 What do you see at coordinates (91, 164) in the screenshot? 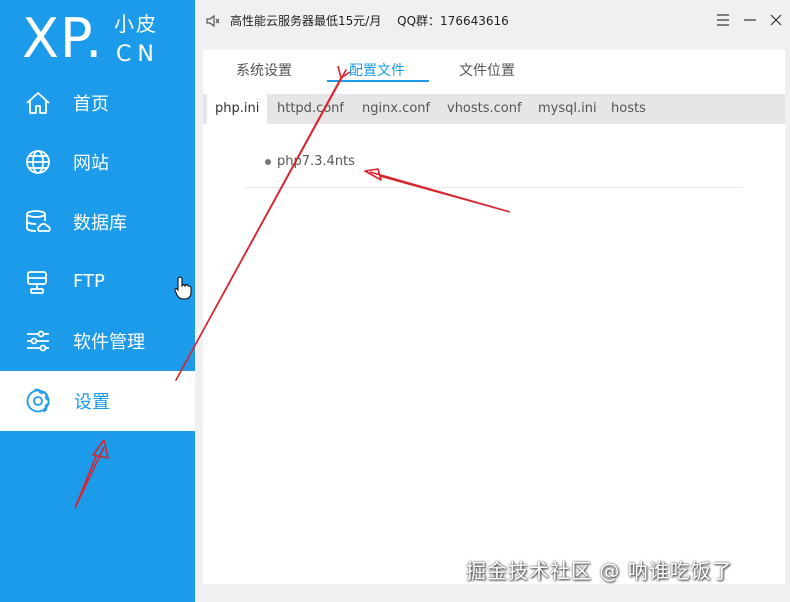
I see `sidebar-item-label: 网站` at bounding box center [91, 164].